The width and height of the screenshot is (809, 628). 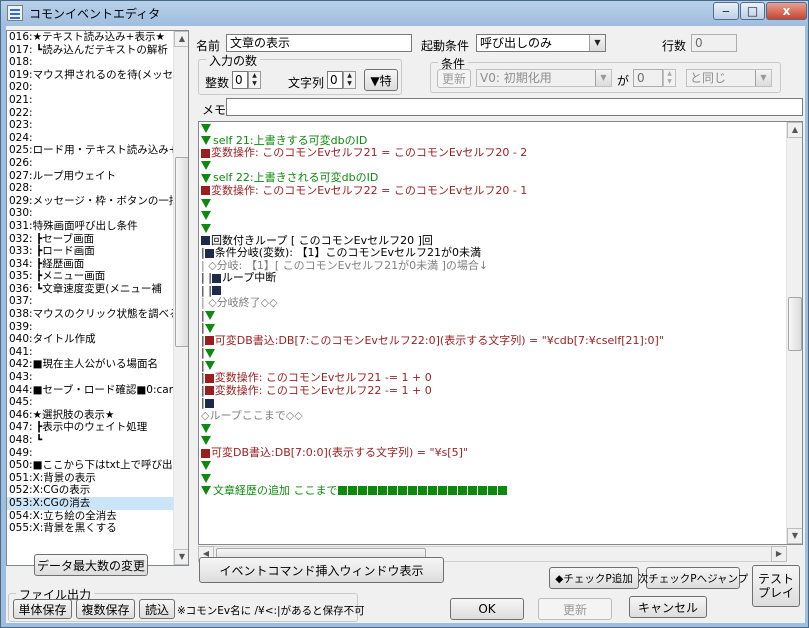 I want to click on list-item: 048: ┗, so click(x=90, y=440).